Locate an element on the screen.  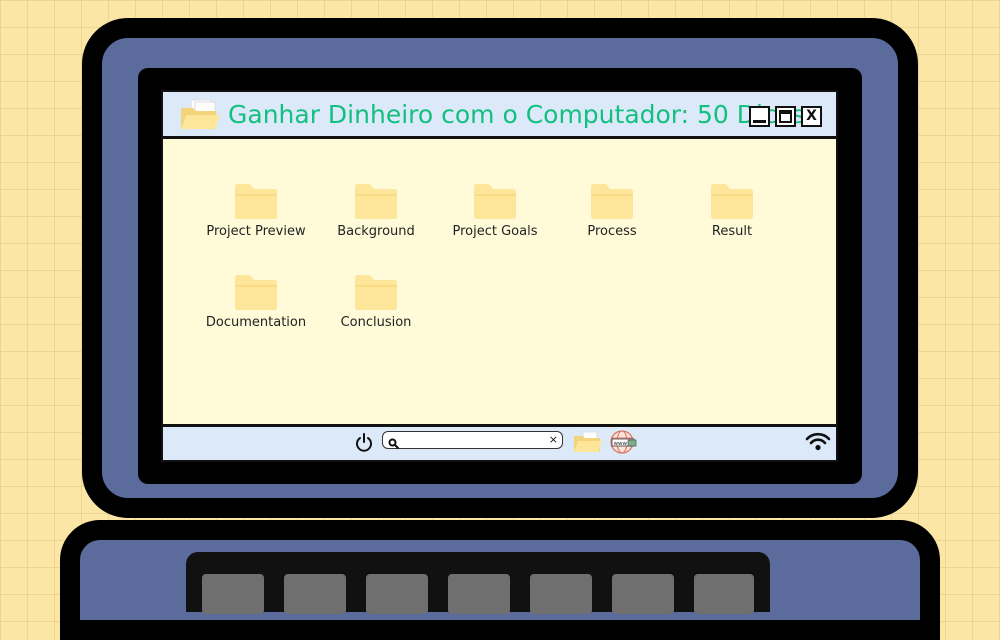
folder-project-preview: Project Preview is located at coordinates (256, 211).